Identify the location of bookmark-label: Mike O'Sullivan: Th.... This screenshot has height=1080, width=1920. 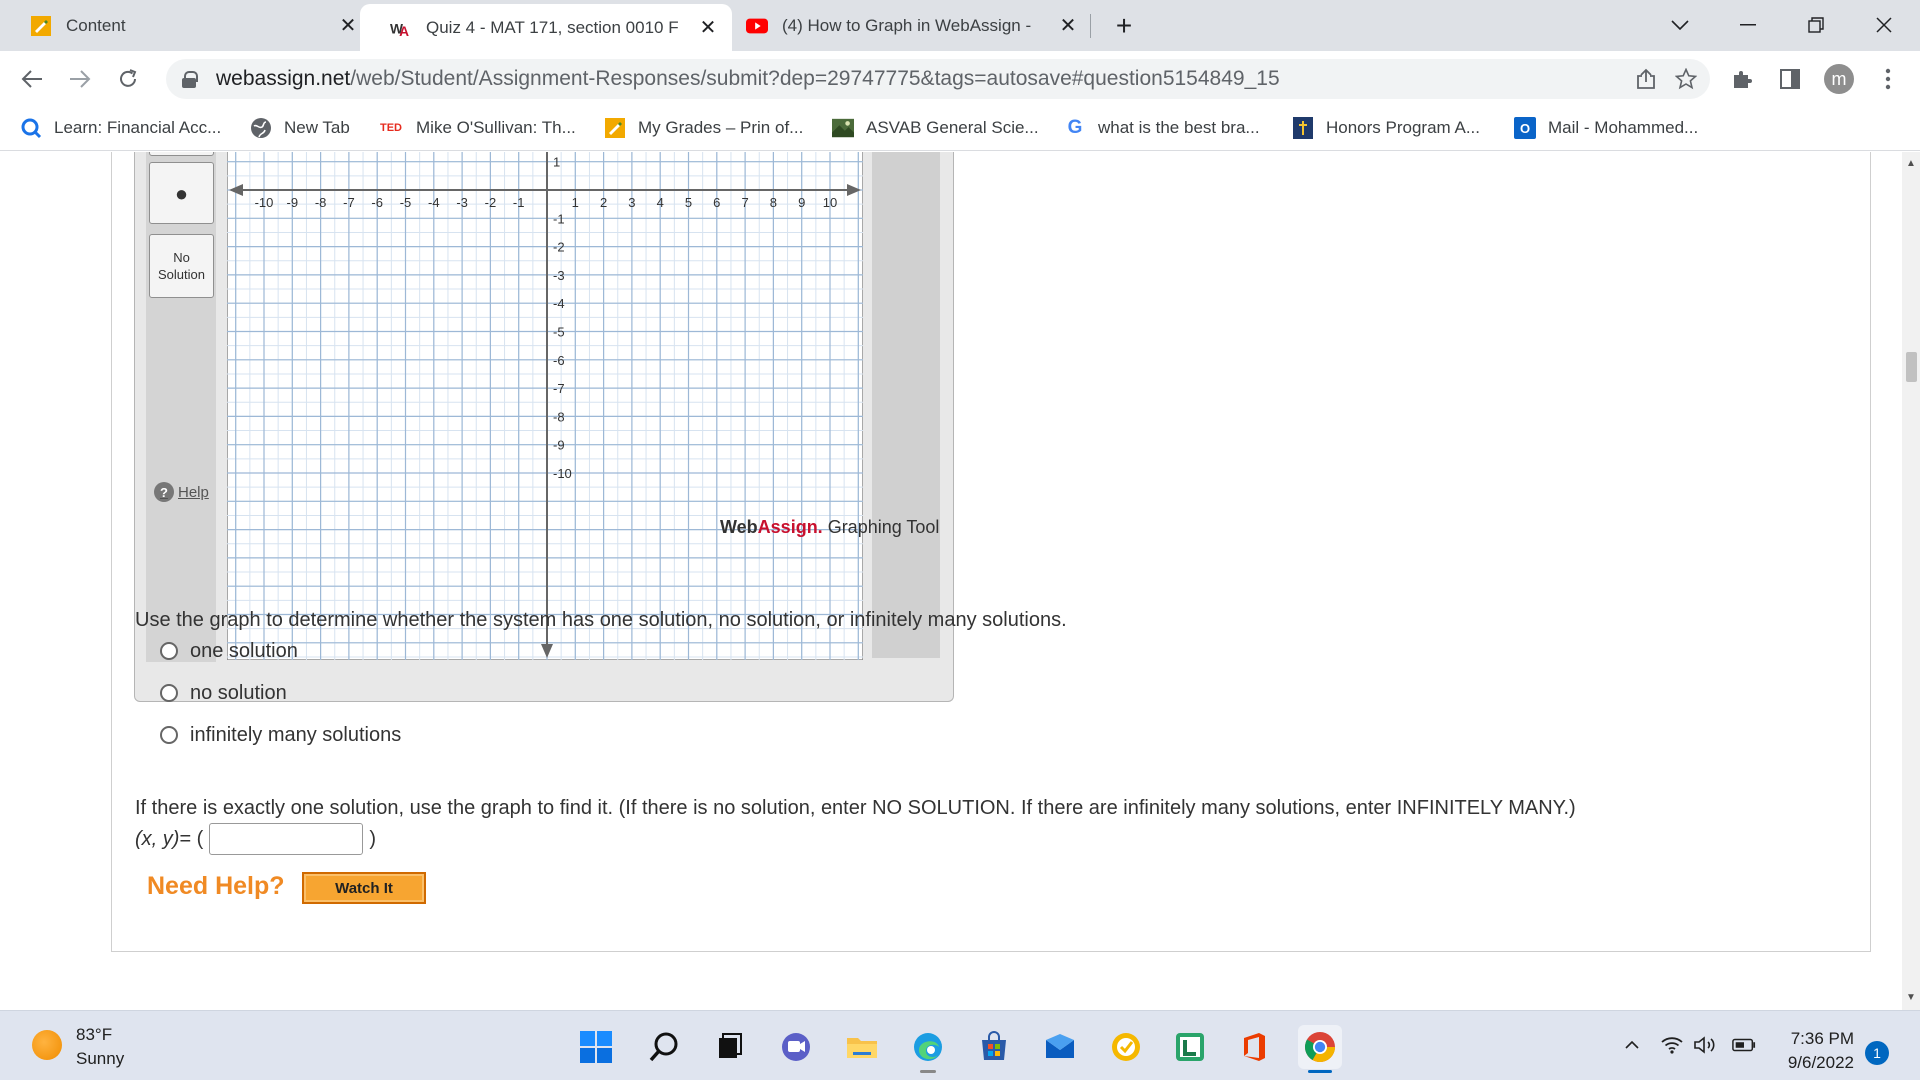
(496, 127).